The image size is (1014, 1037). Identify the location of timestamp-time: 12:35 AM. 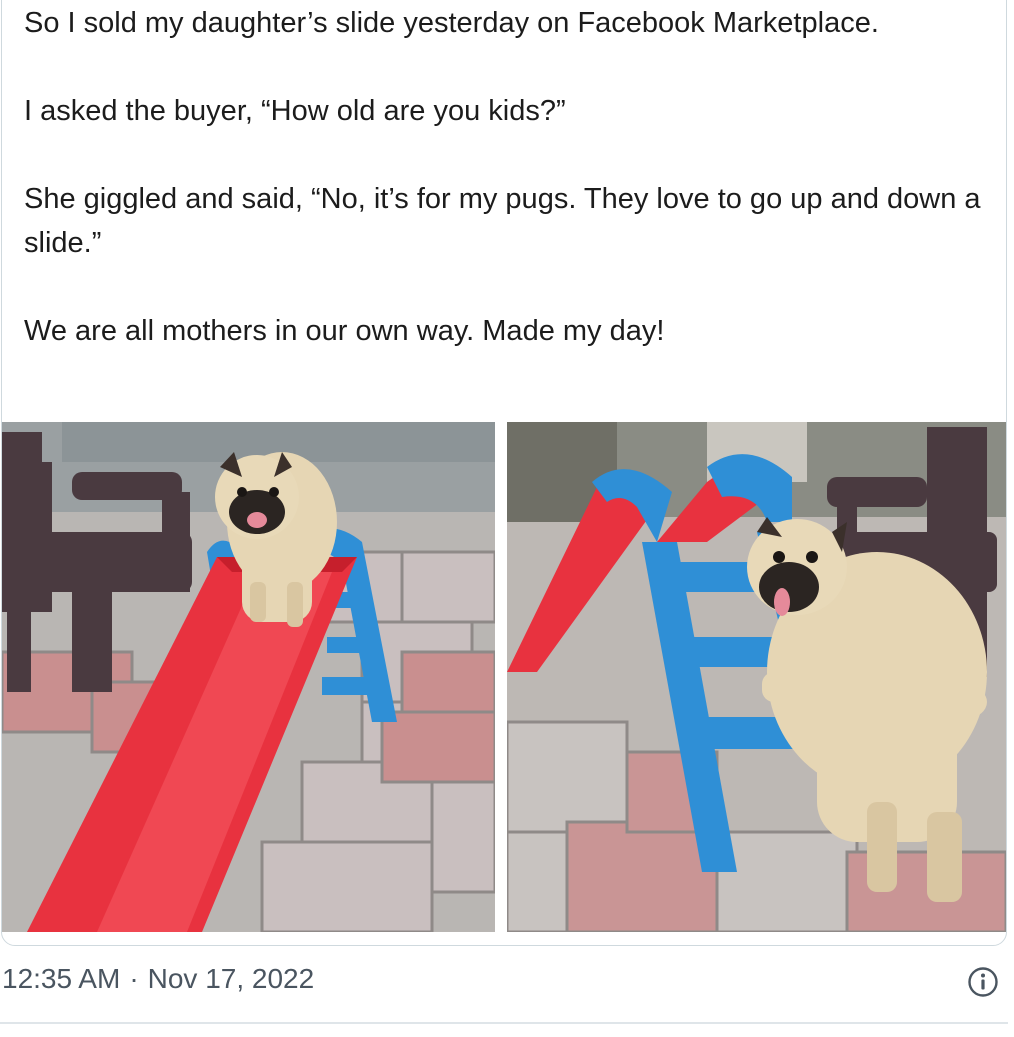
(61, 978).